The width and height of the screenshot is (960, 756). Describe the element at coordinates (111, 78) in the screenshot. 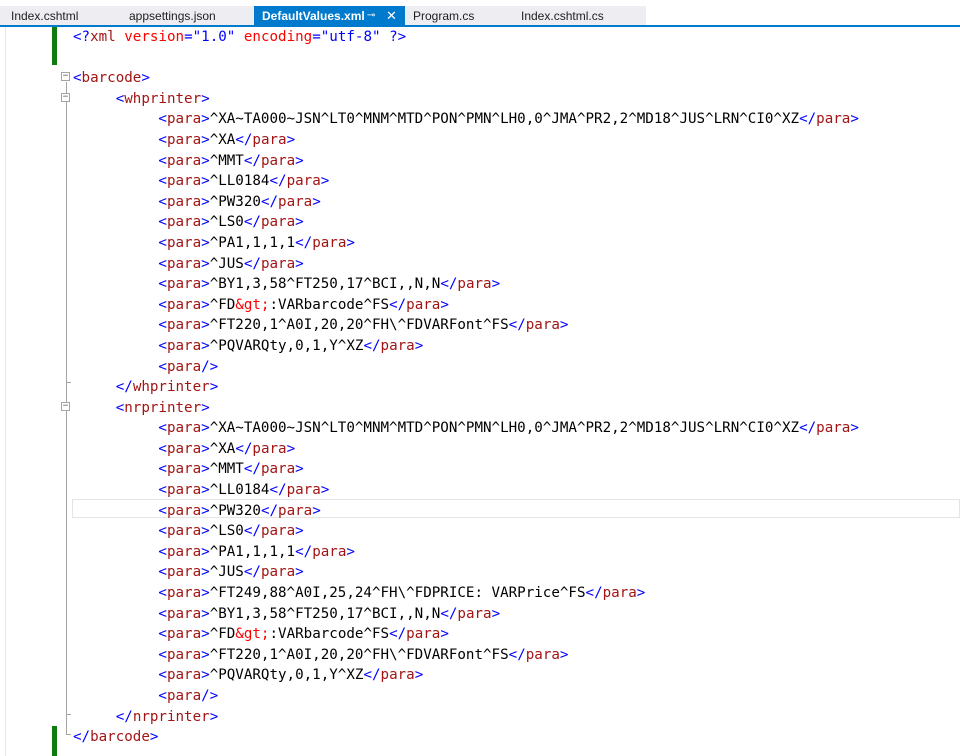

I see `code-token: barcode` at that location.